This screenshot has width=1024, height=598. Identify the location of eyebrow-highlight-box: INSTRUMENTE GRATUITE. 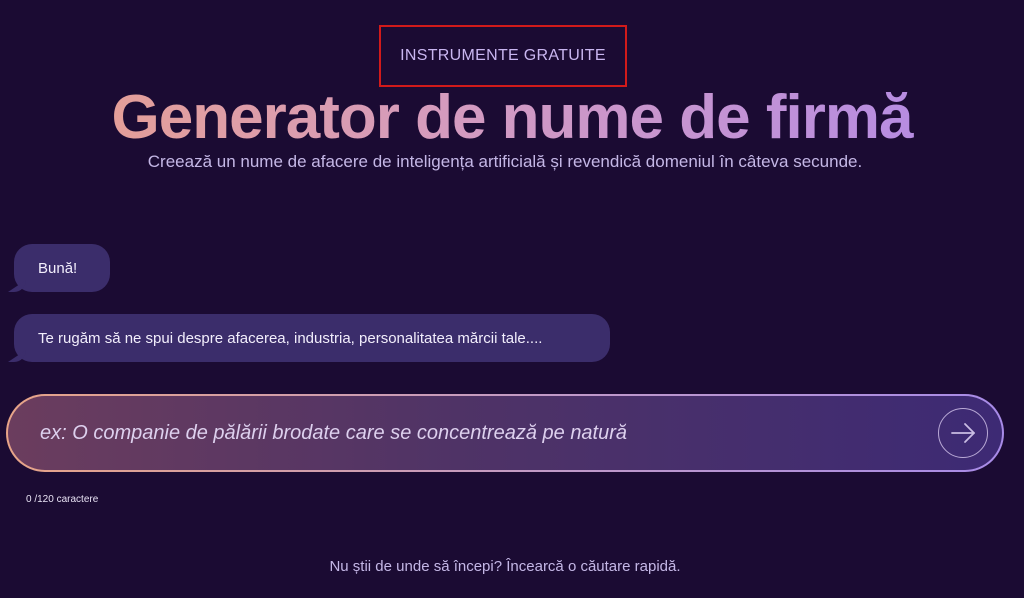
(503, 56).